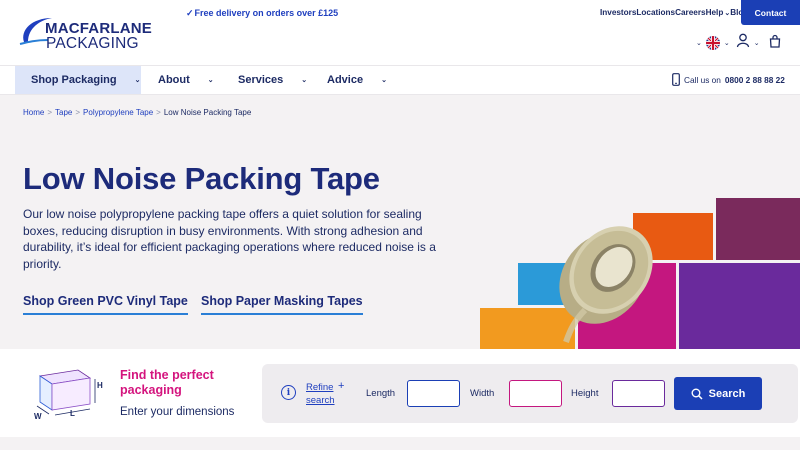  I want to click on page-title: Low Noise Packing Tape, so click(201, 178).